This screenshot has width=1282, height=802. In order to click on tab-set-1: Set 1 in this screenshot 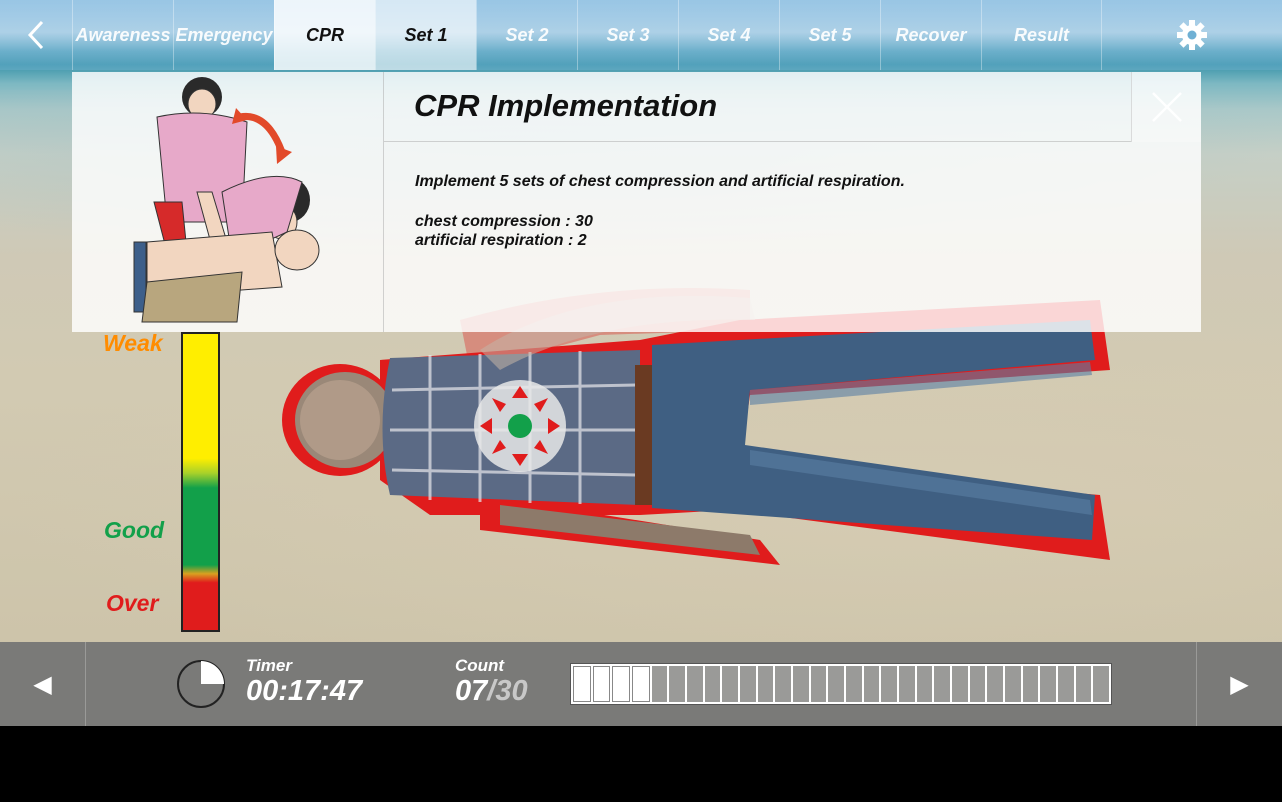, I will do `click(425, 35)`.